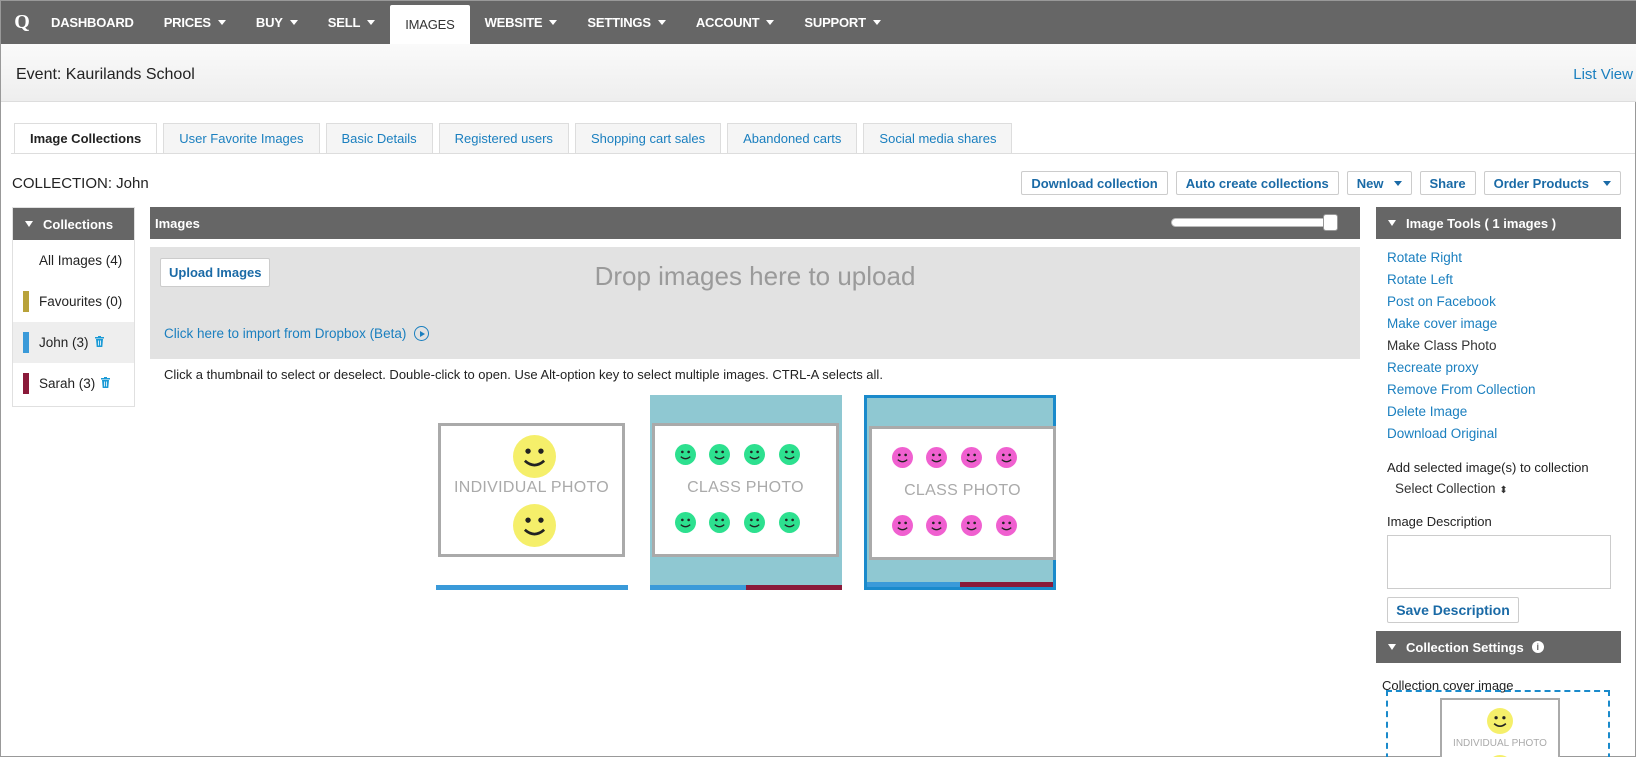 This screenshot has width=1636, height=757. Describe the element at coordinates (1504, 259) in the screenshot. I see `tool-rotate-right-link: Rotate Right` at that location.